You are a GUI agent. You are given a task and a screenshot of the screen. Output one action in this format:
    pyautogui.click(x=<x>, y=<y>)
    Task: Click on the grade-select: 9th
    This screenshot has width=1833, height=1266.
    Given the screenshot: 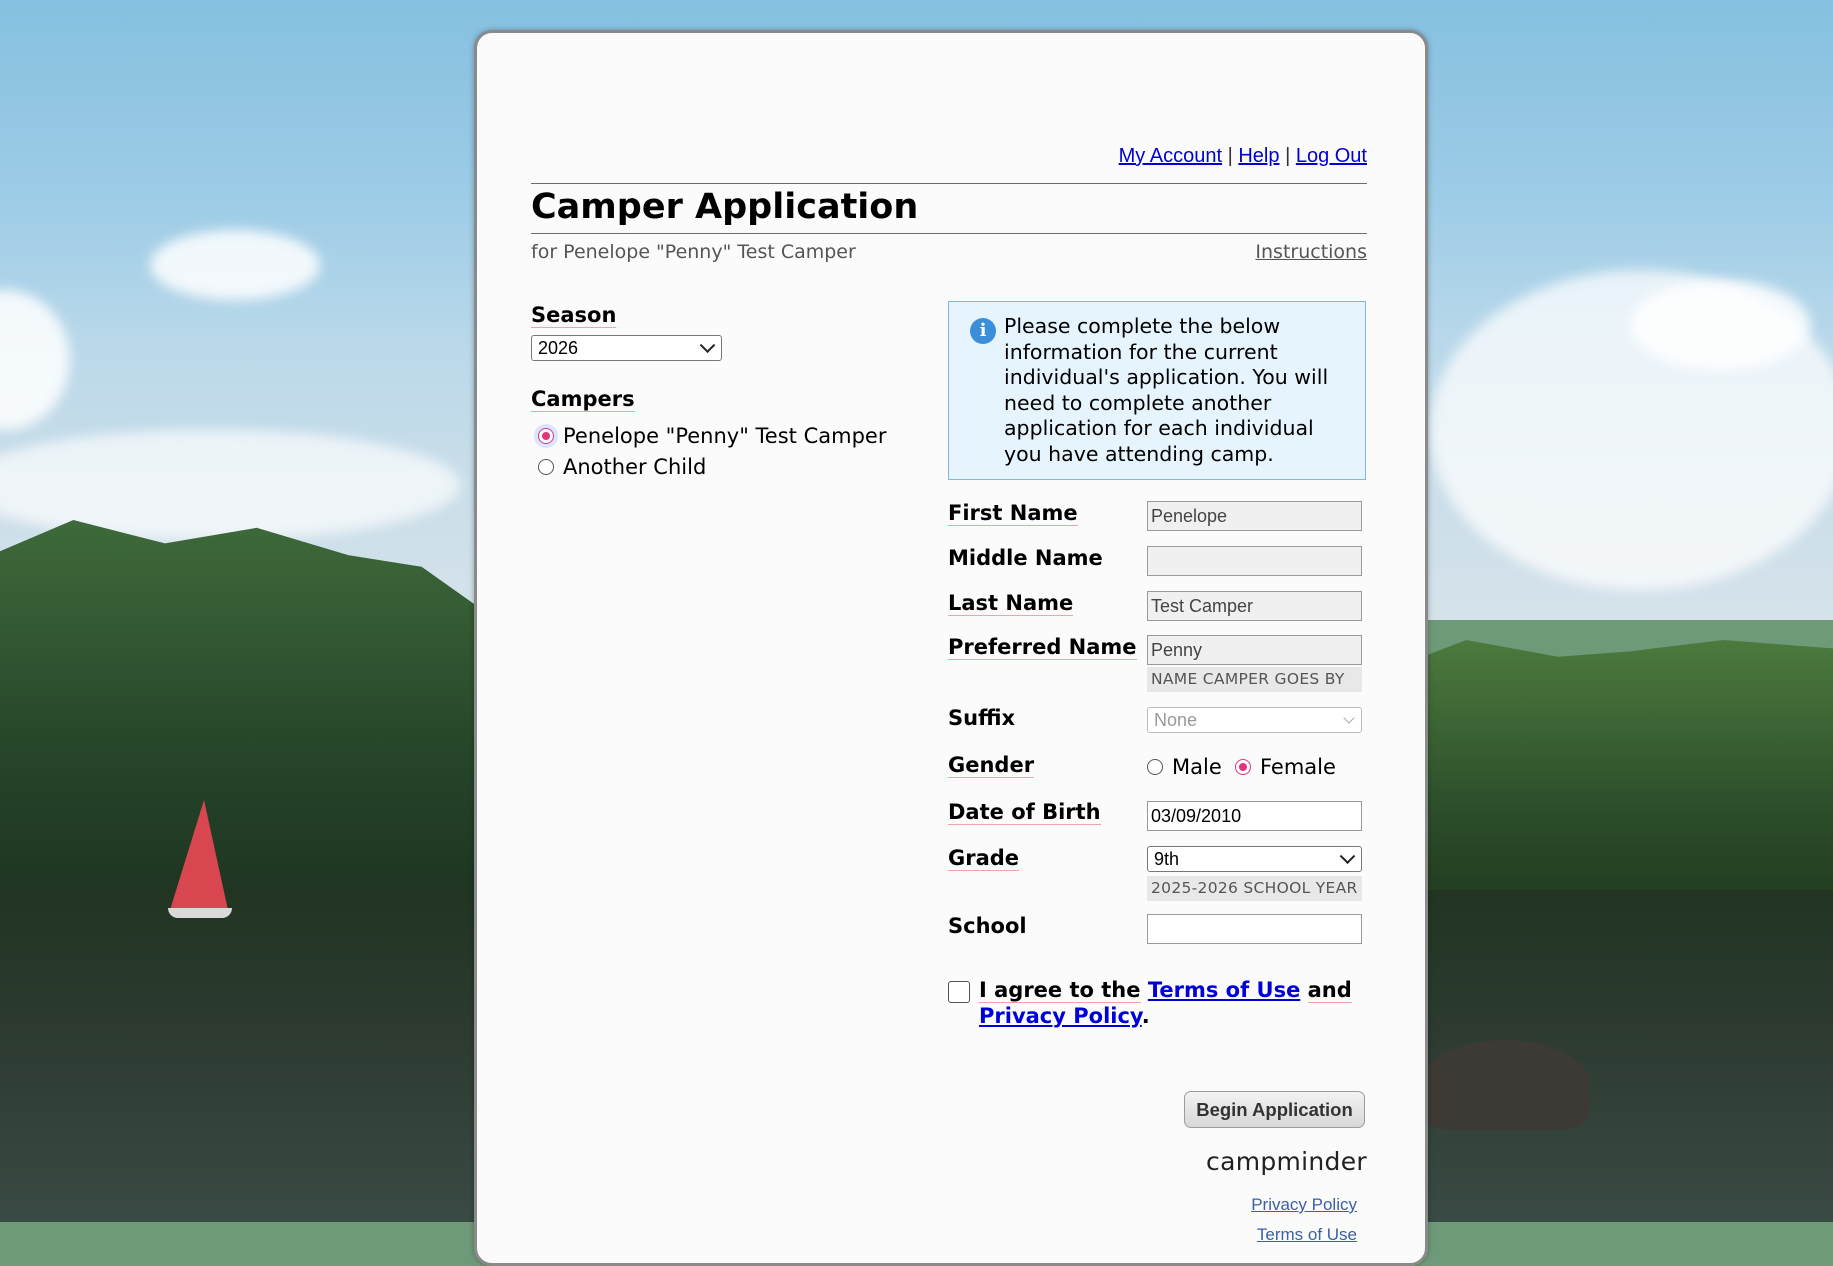 What is the action you would take?
    pyautogui.click(x=1254, y=859)
    